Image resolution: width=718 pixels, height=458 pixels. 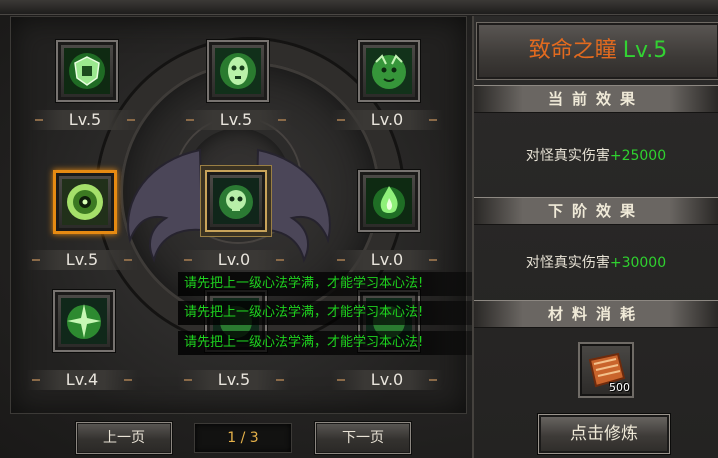 What do you see at coordinates (567, 263) in the screenshot?
I see `next-effect-label: 对怪真实伤害` at bounding box center [567, 263].